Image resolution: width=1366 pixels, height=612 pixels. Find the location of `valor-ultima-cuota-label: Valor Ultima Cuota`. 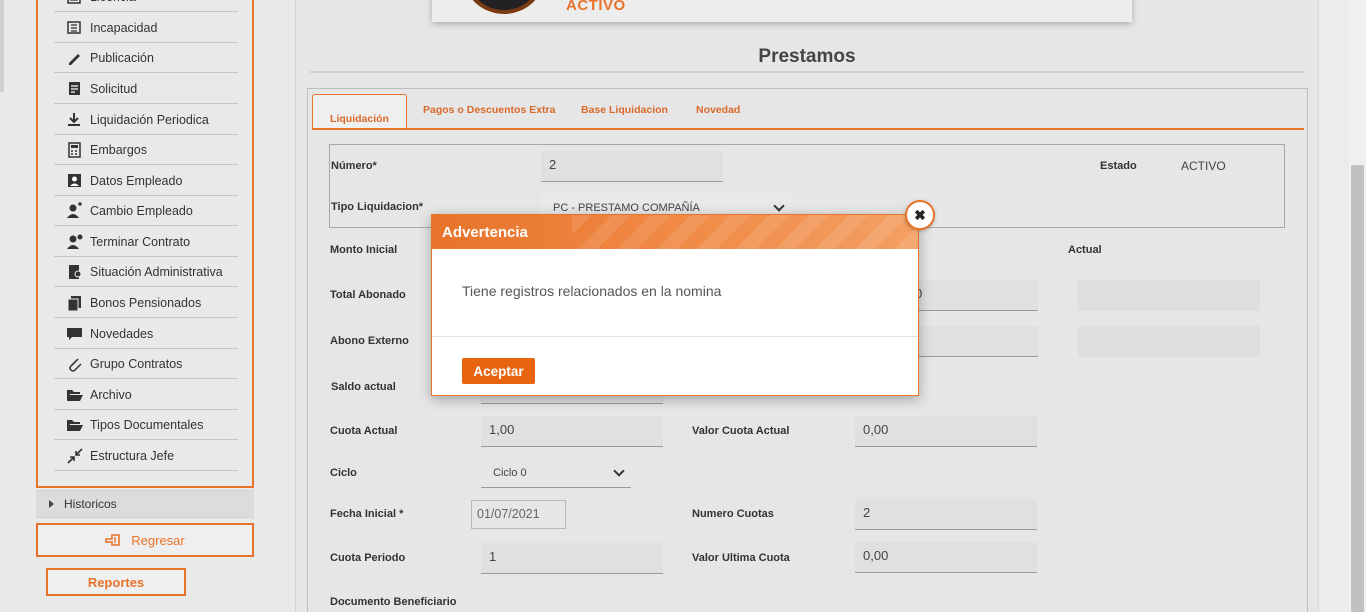

valor-ultima-cuota-label: Valor Ultima Cuota is located at coordinates (741, 558).